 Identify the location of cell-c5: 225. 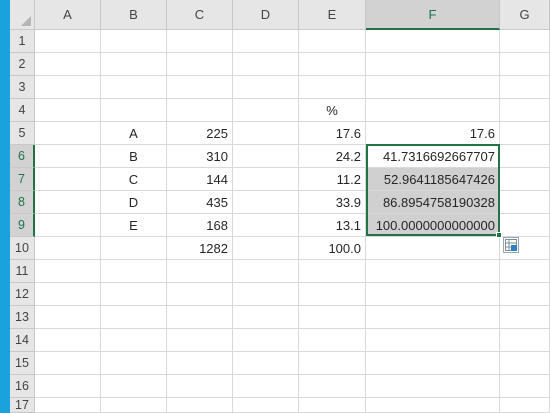
(200, 133).